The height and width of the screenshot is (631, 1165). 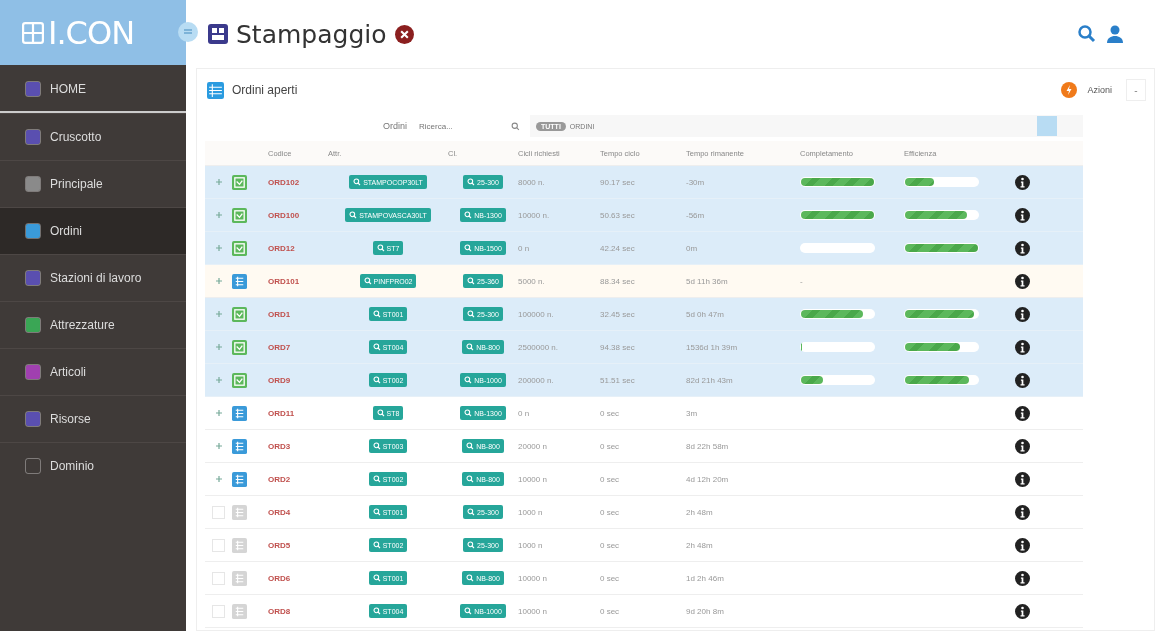 What do you see at coordinates (708, 479) in the screenshot?
I see `table-cell-text: 4d 12h 20m` at bounding box center [708, 479].